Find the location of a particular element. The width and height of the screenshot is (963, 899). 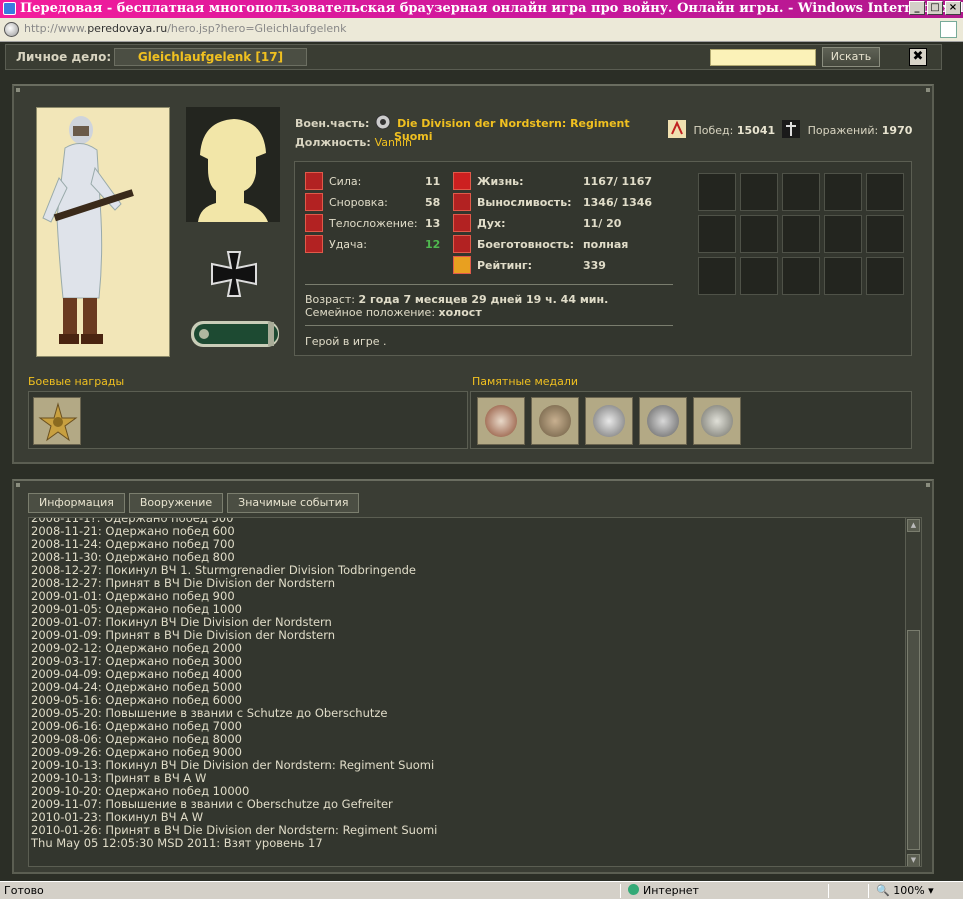

tab-events: Значимые события is located at coordinates (293, 503).